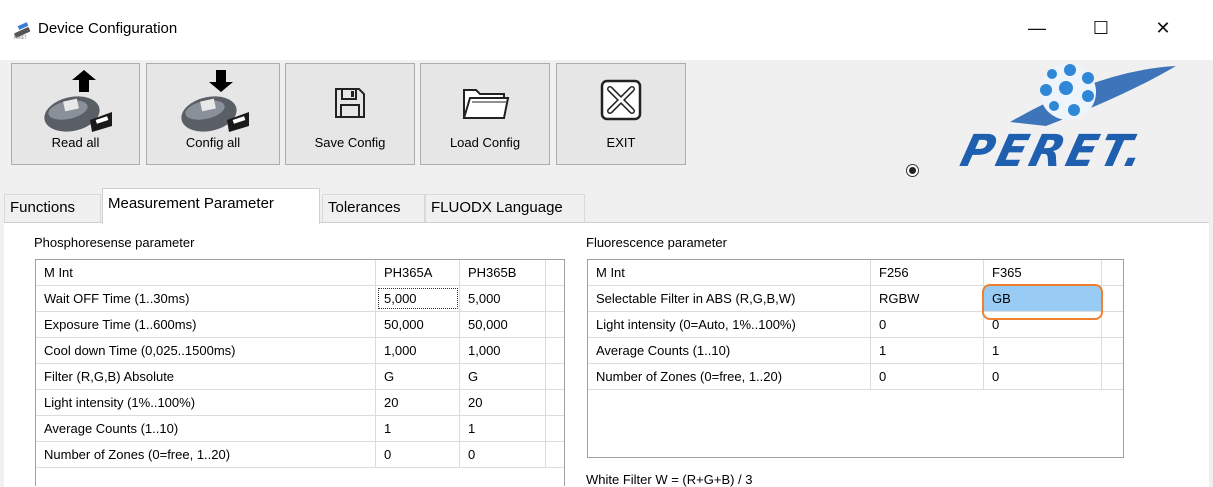 This screenshot has width=1213, height=487. What do you see at coordinates (729, 324) in the screenshot?
I see `row-label: Light intensity (0=Auto, 1%..100%)` at bounding box center [729, 324].